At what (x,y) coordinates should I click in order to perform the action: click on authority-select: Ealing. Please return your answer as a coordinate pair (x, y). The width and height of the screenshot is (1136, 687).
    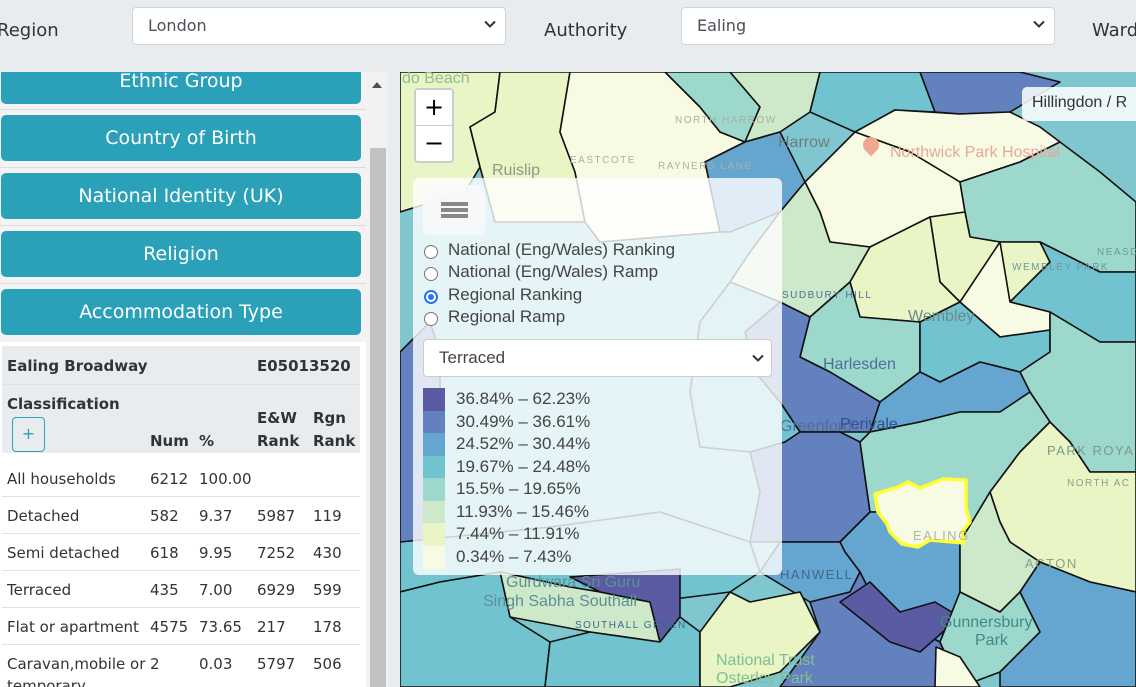
    Looking at the image, I should click on (868, 26).